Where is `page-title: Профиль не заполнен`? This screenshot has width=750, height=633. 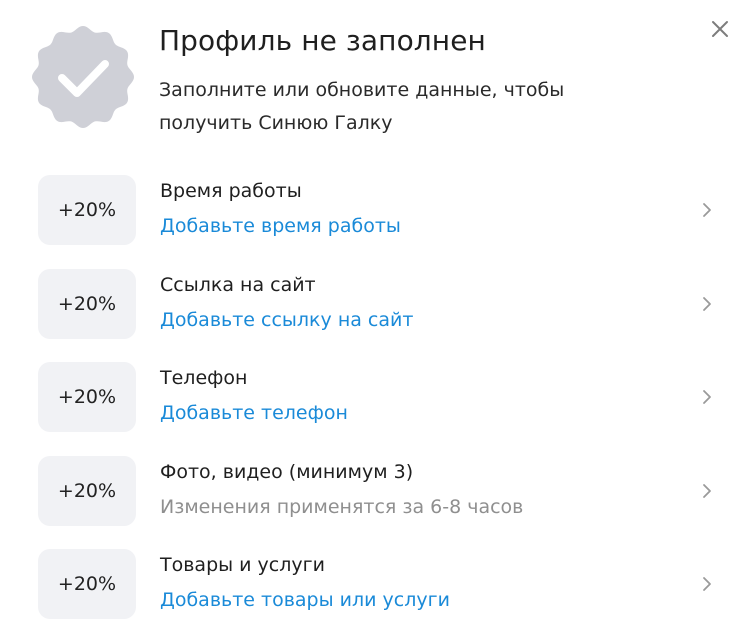
page-title: Профиль не заполнен is located at coordinates (322, 40).